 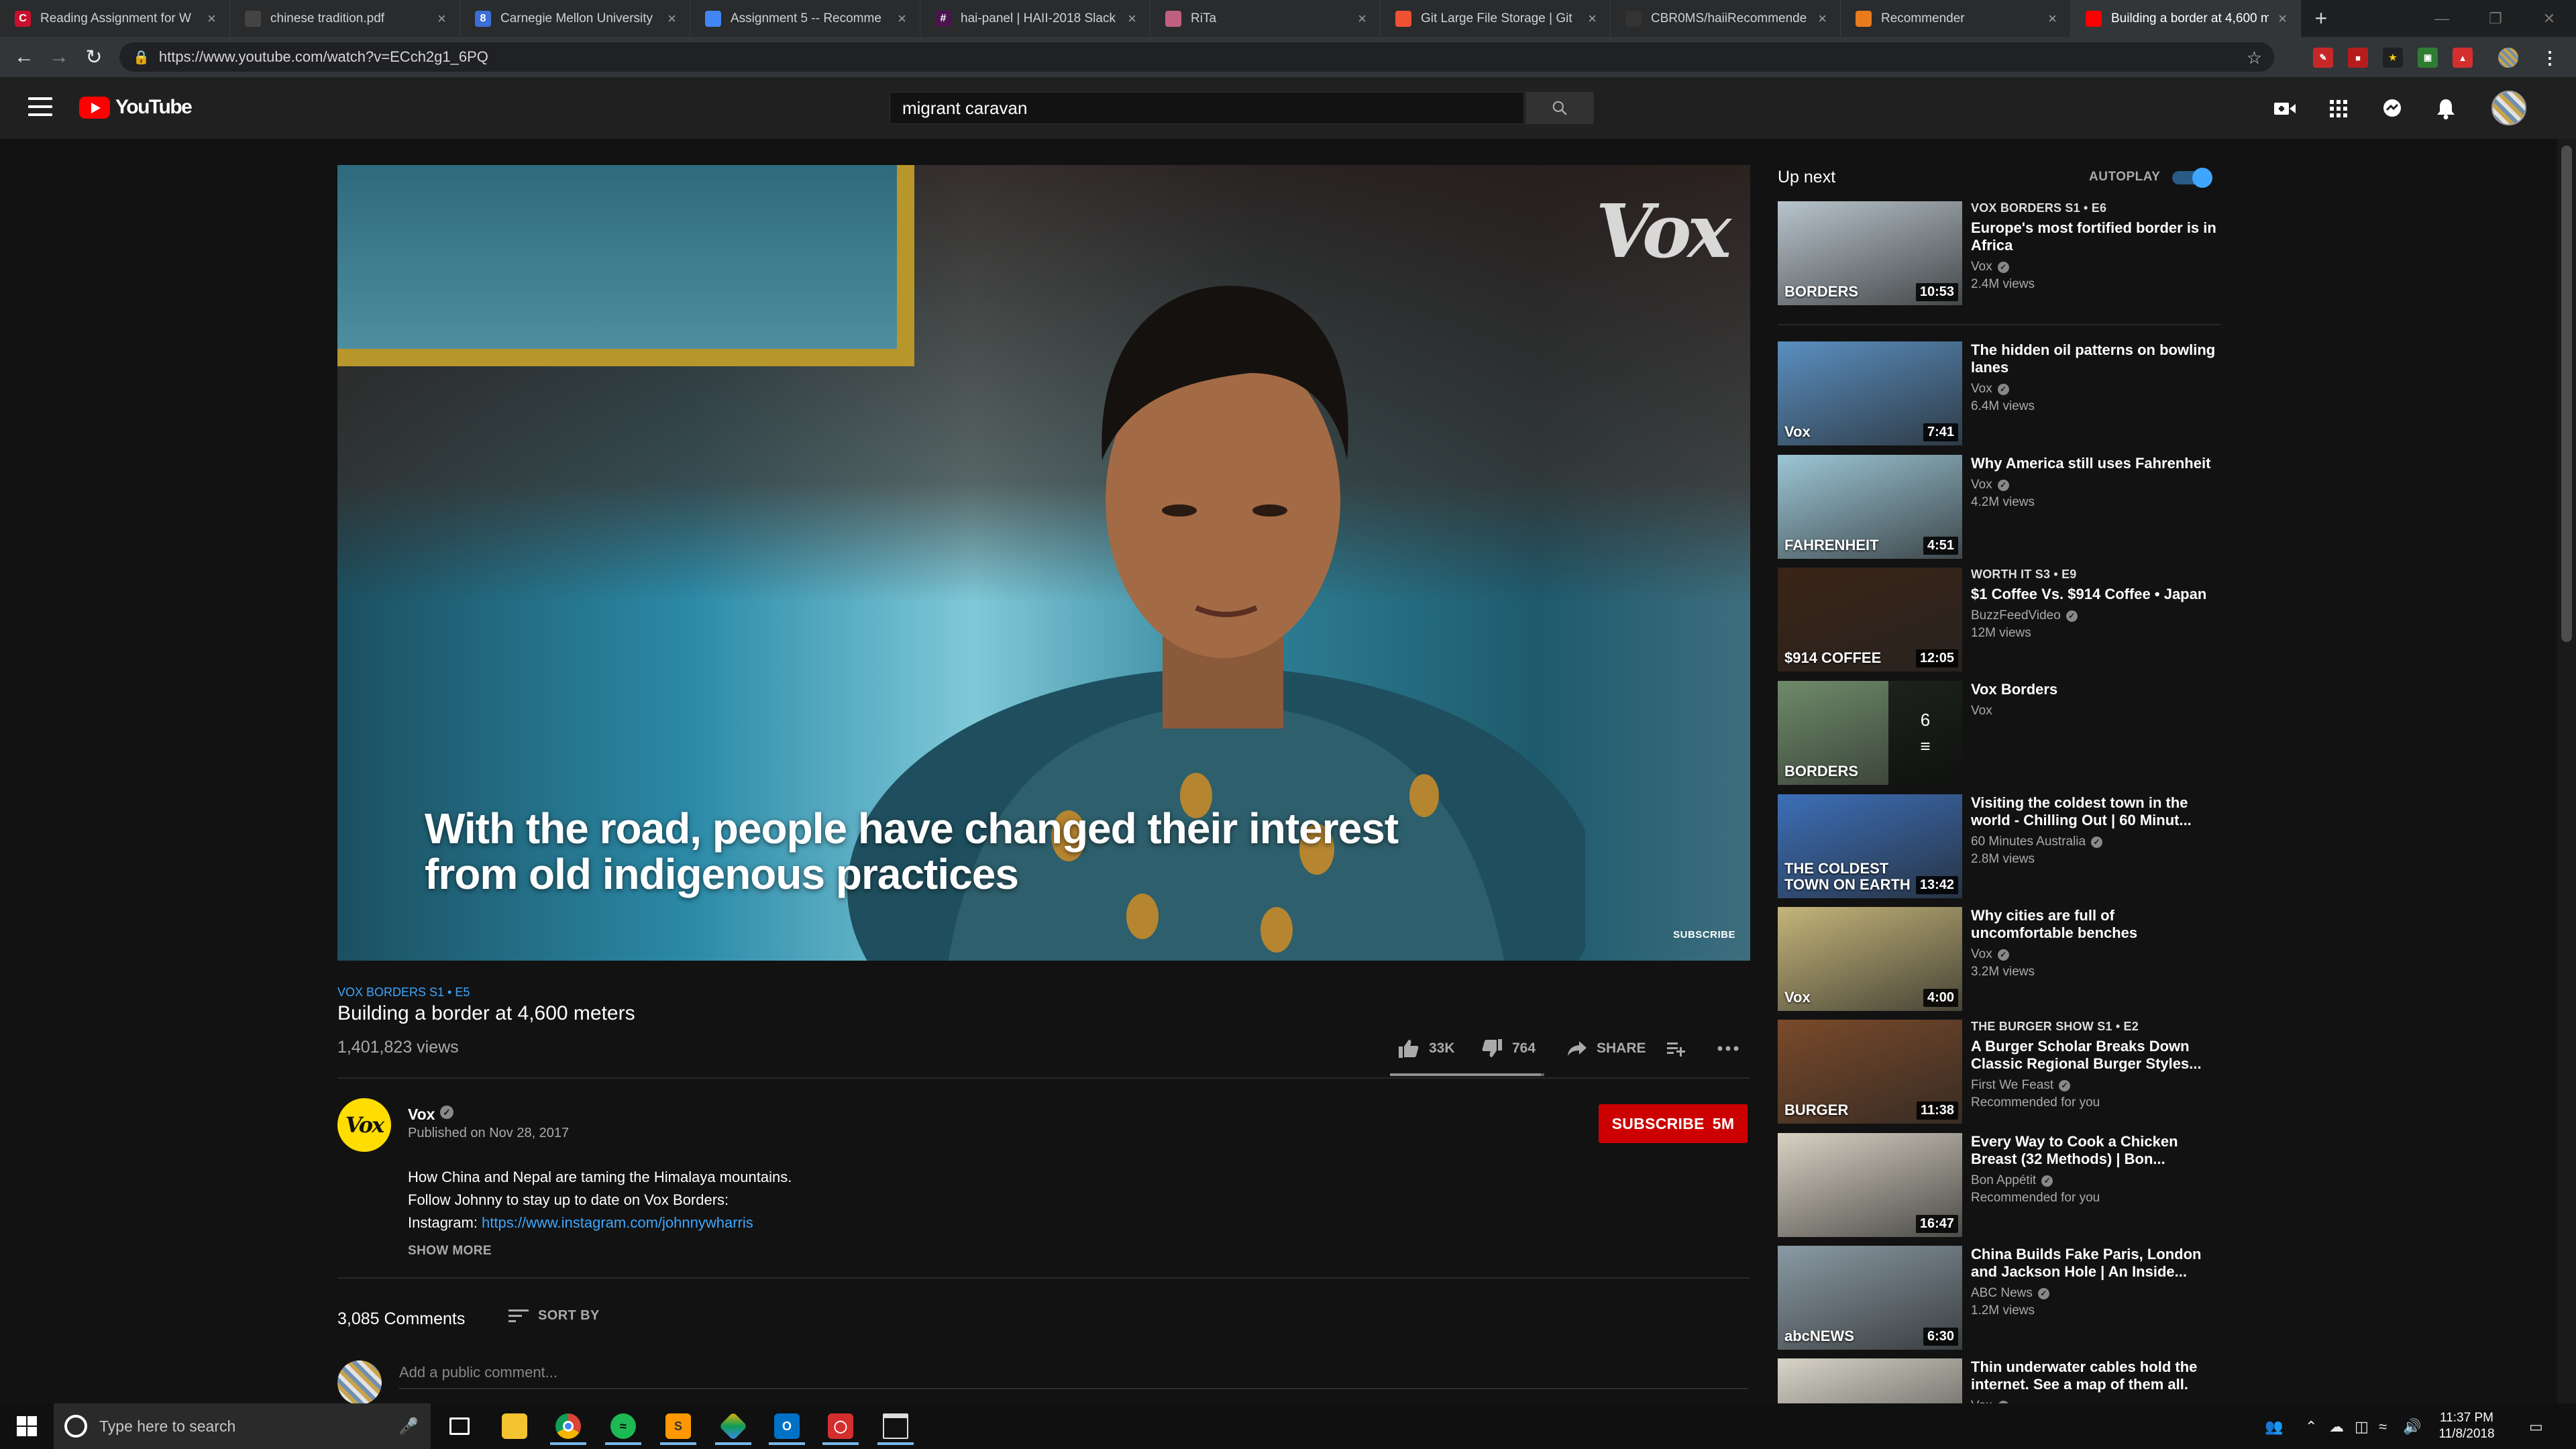 I want to click on volume-icon: 🔊, so click(x=2412, y=1427).